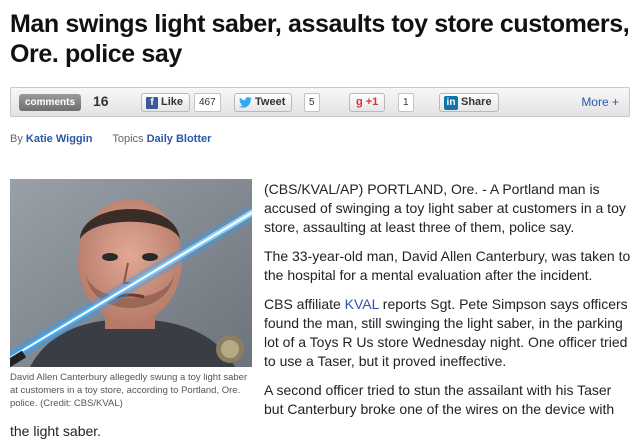 The height and width of the screenshot is (446, 640). What do you see at coordinates (59, 139) in the screenshot?
I see `author-link: Katie Wiggin` at bounding box center [59, 139].